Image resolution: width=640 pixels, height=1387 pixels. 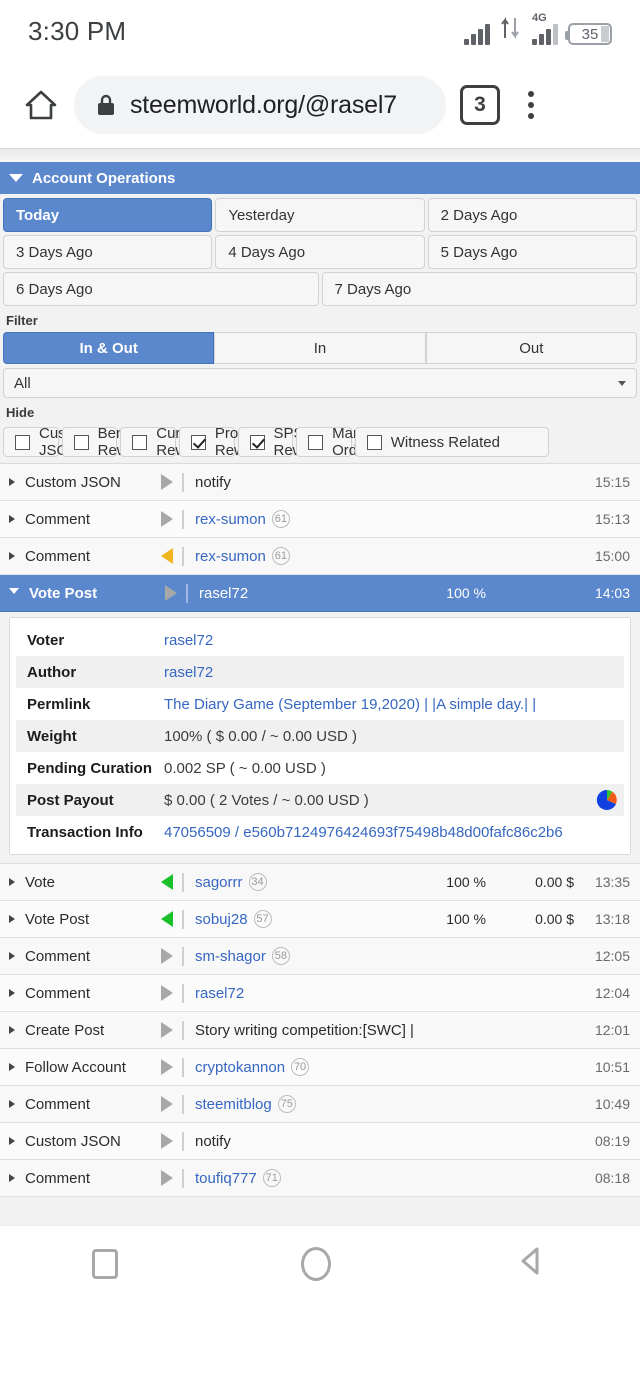 What do you see at coordinates (531, 1263) in the screenshot?
I see `back-triangle-icon` at bounding box center [531, 1263].